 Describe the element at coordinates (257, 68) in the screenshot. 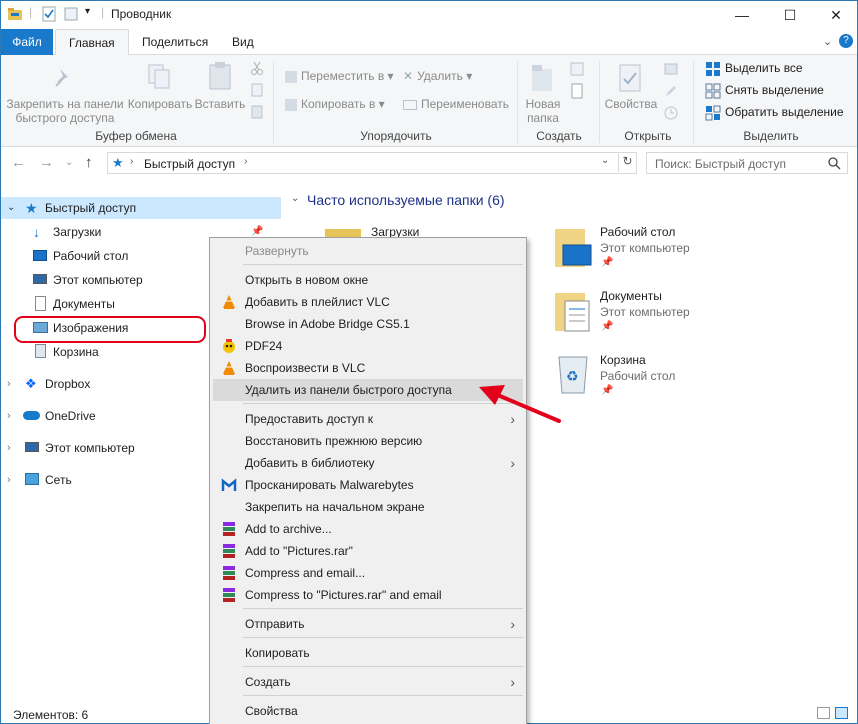

I see `cut-icon` at that location.